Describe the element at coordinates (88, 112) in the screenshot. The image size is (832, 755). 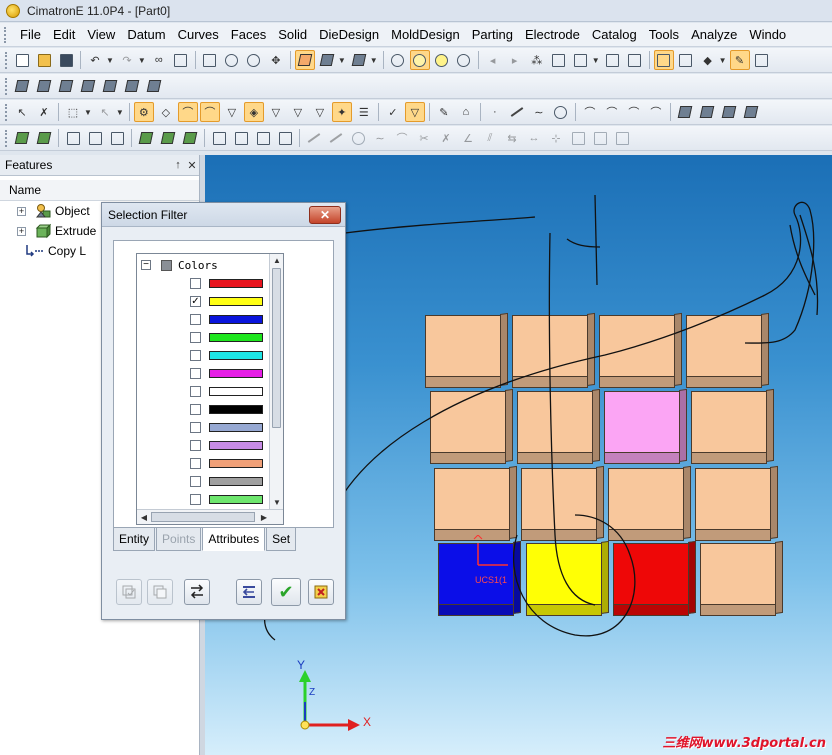
I see `box-select-dropdown-icon: ▼` at that location.